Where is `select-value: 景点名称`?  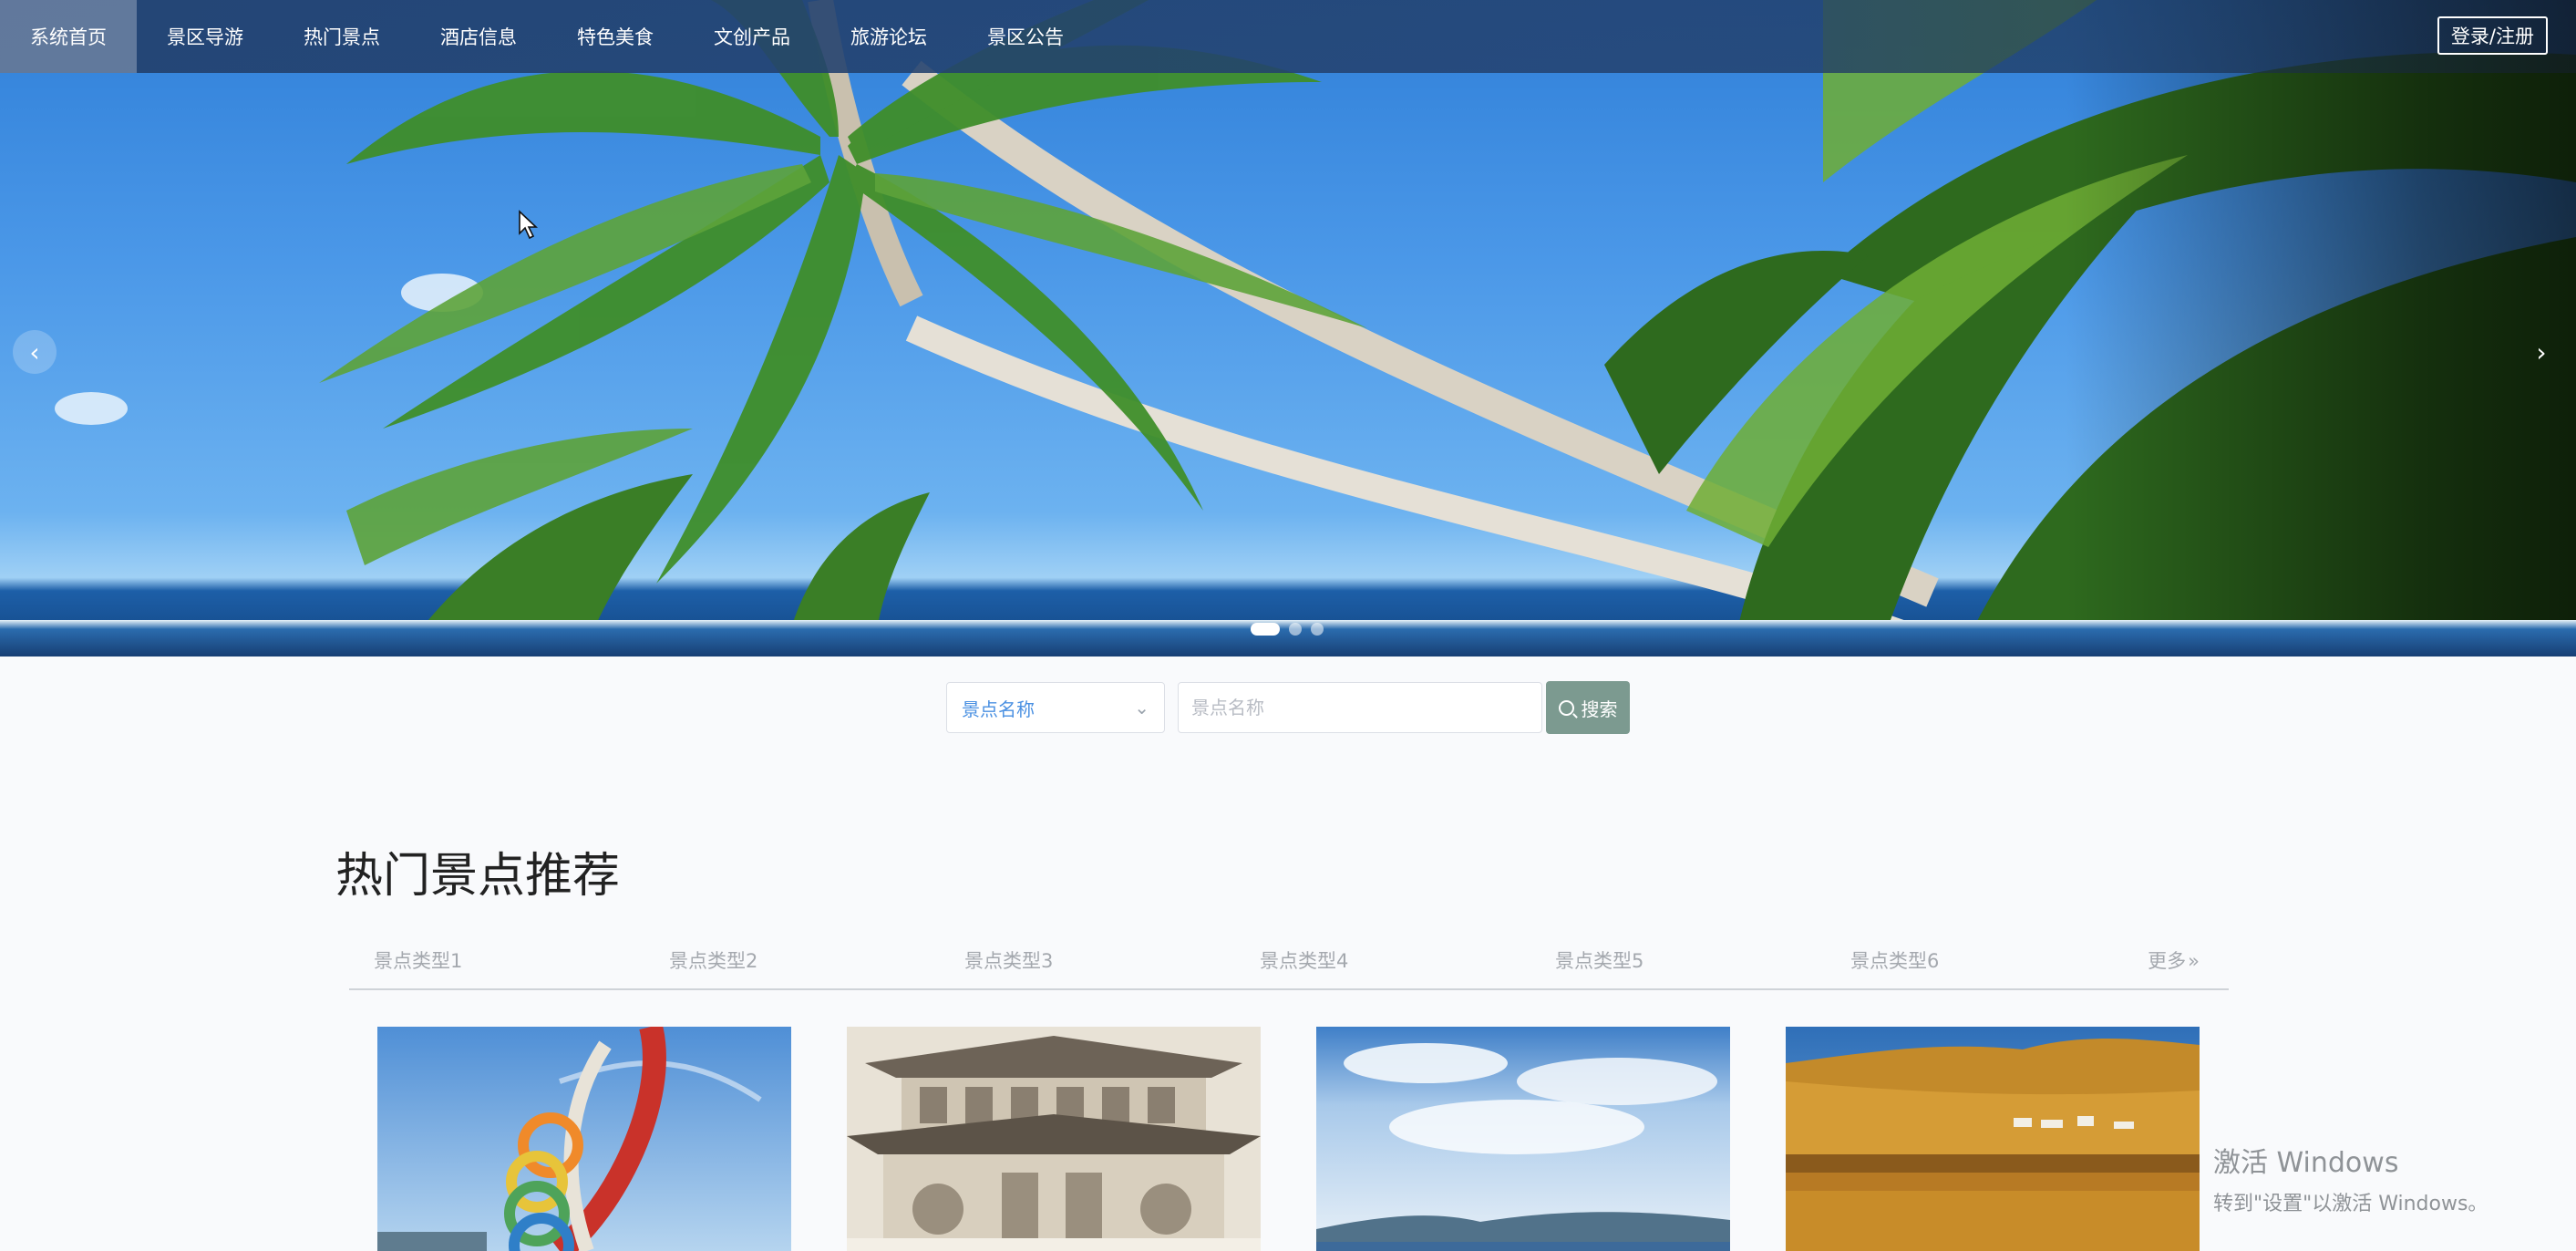
select-value: 景点名称 is located at coordinates (998, 709).